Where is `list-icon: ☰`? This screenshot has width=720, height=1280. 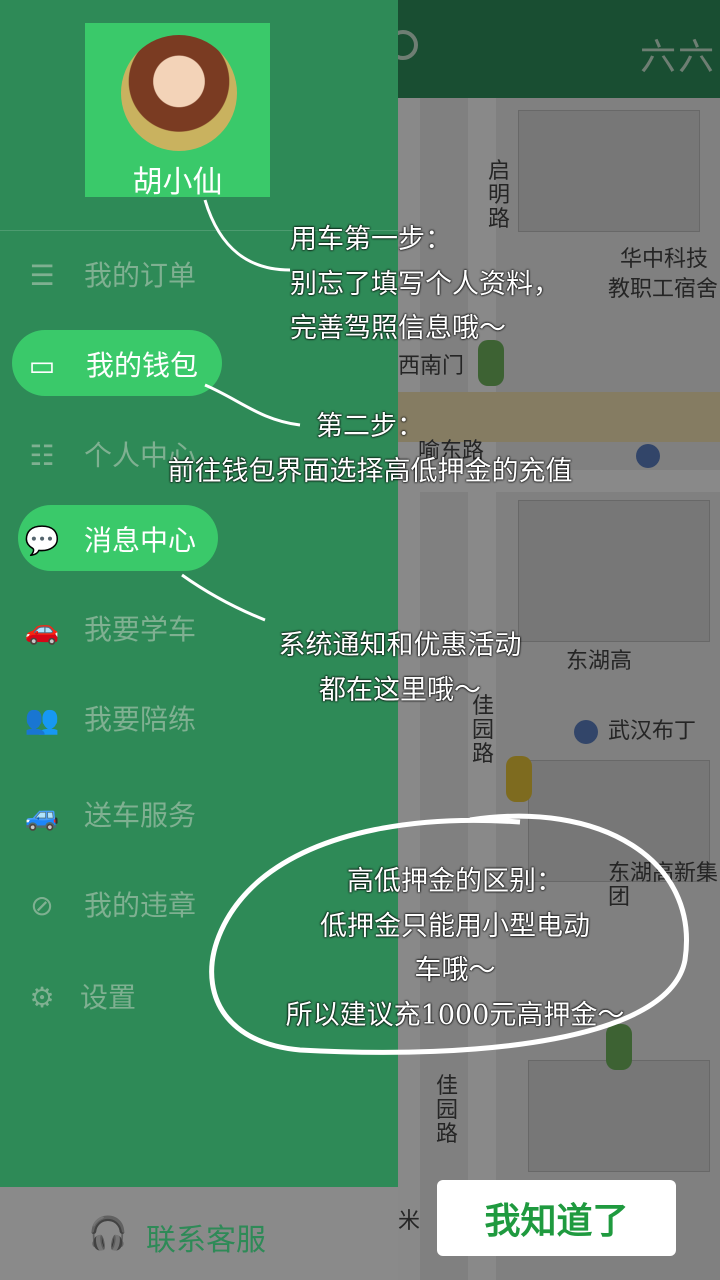
list-icon: ☰ is located at coordinates (42, 275).